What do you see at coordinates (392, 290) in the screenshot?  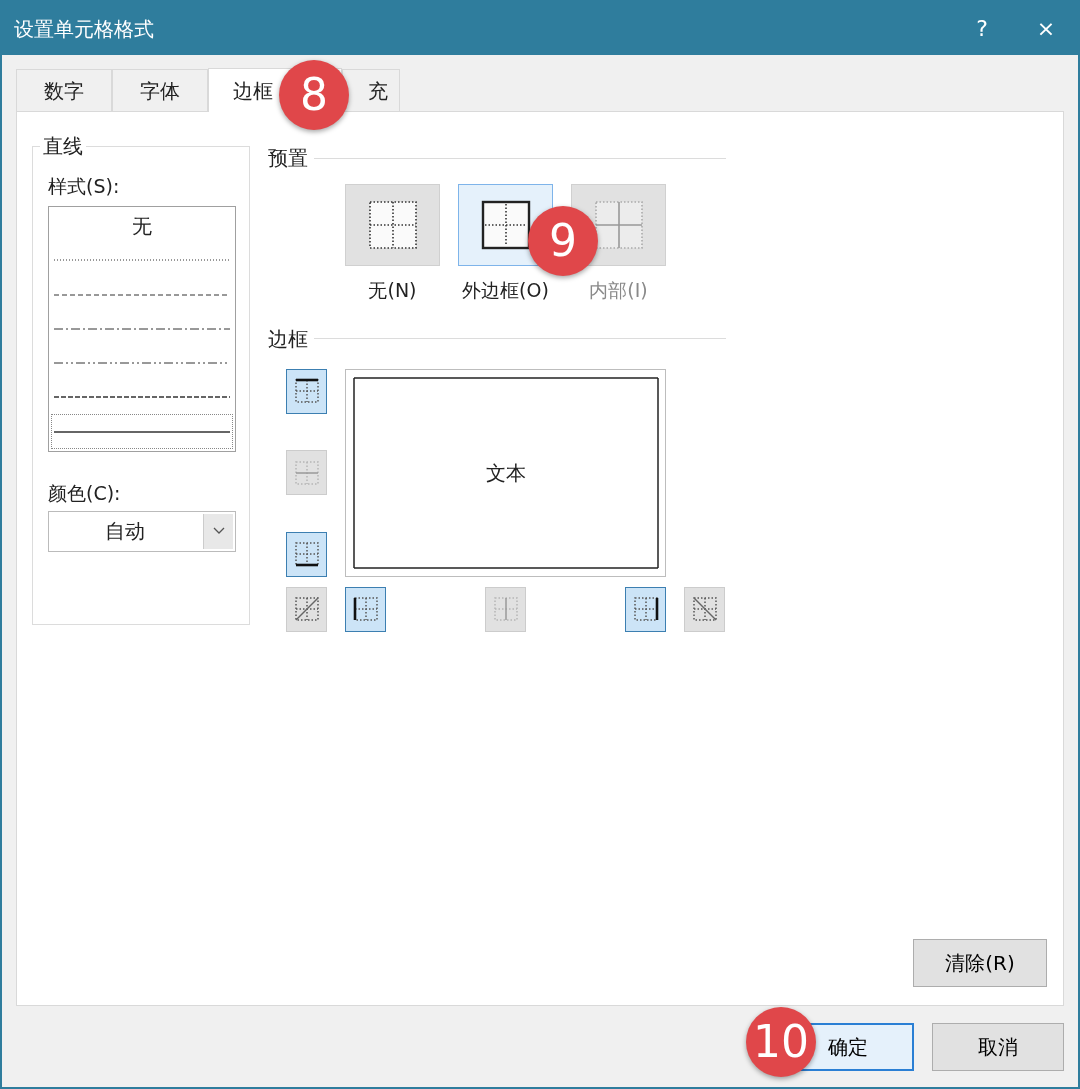 I see `preset-label: 无(N)` at bounding box center [392, 290].